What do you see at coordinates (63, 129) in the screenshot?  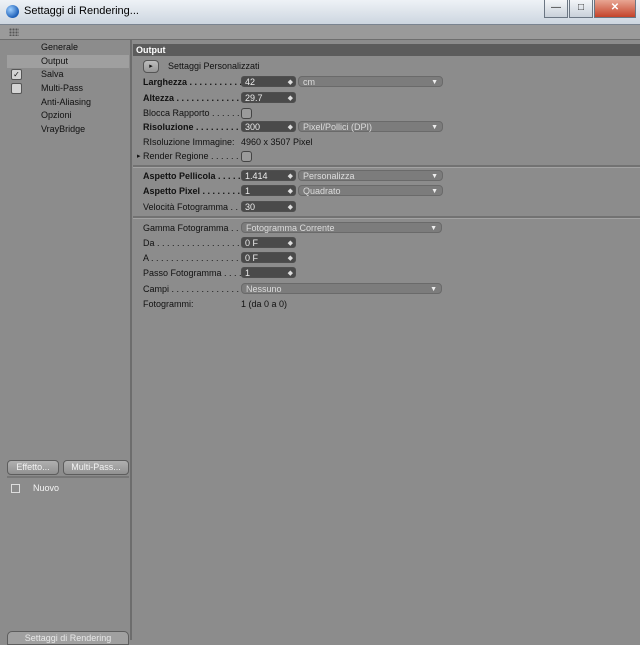 I see `sidebar-item-label: VrayBridge` at bounding box center [63, 129].